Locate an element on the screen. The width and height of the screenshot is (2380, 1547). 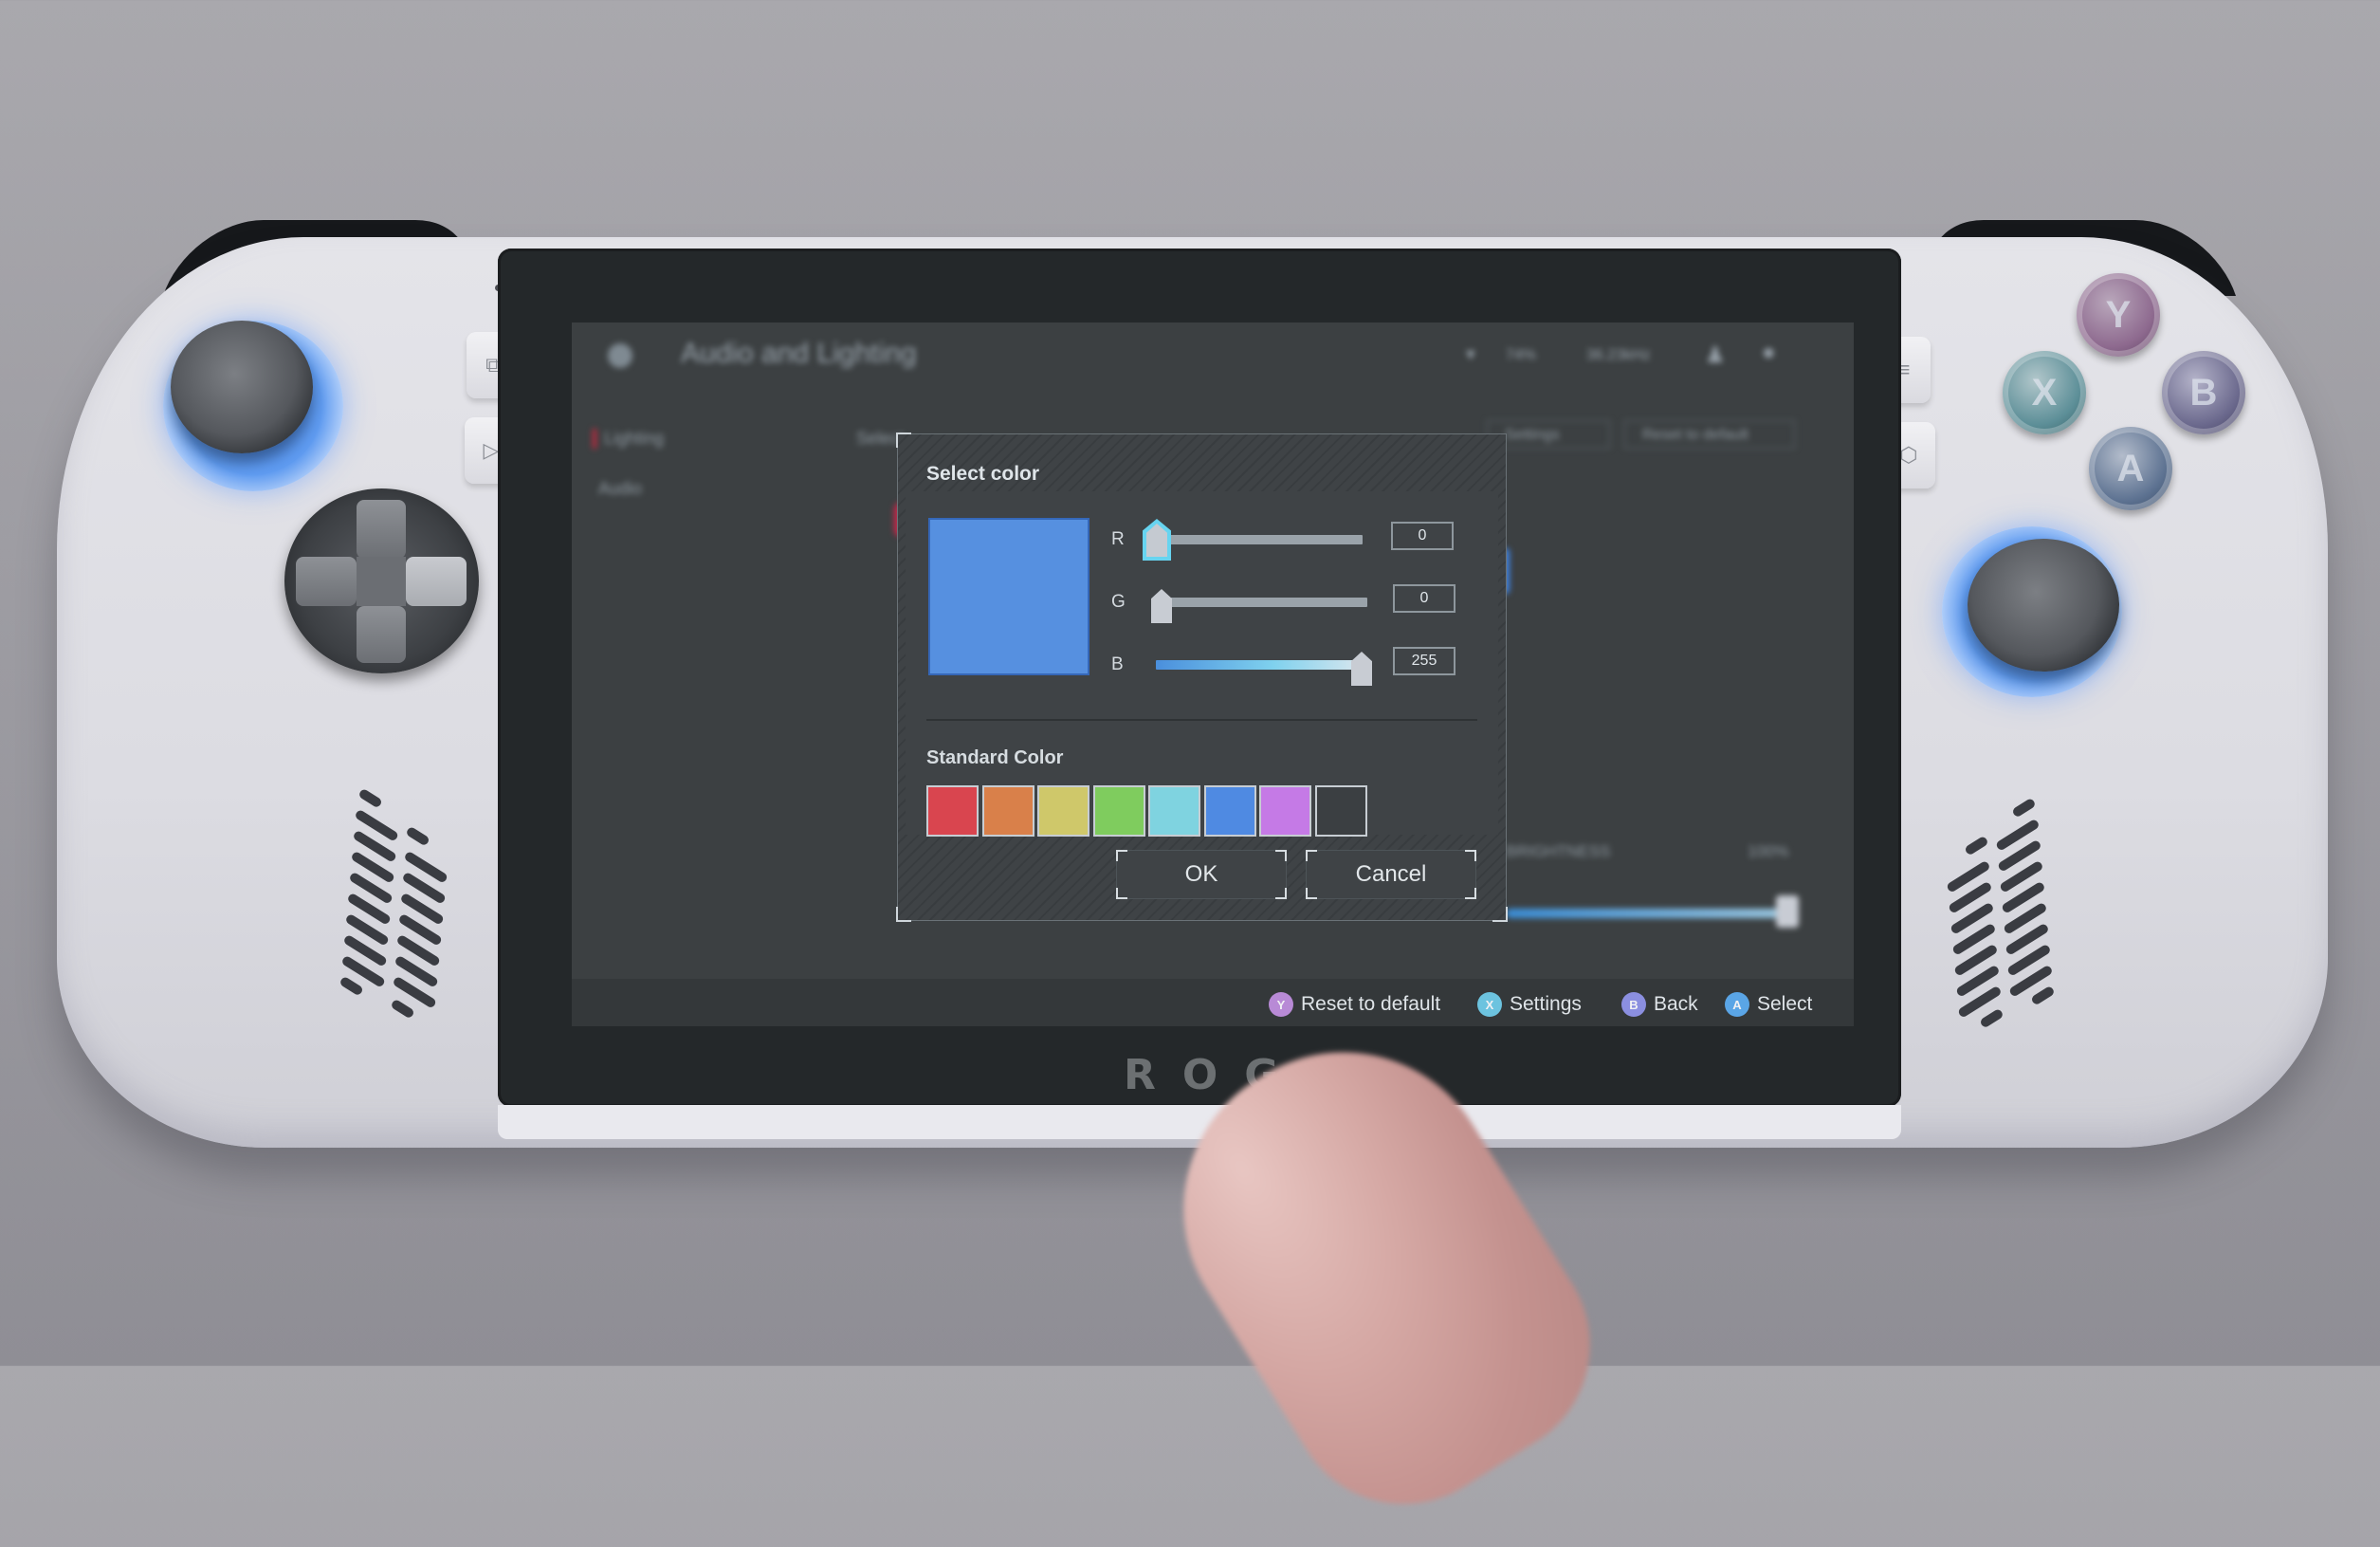
green-value-input is located at coordinates (1424, 598).